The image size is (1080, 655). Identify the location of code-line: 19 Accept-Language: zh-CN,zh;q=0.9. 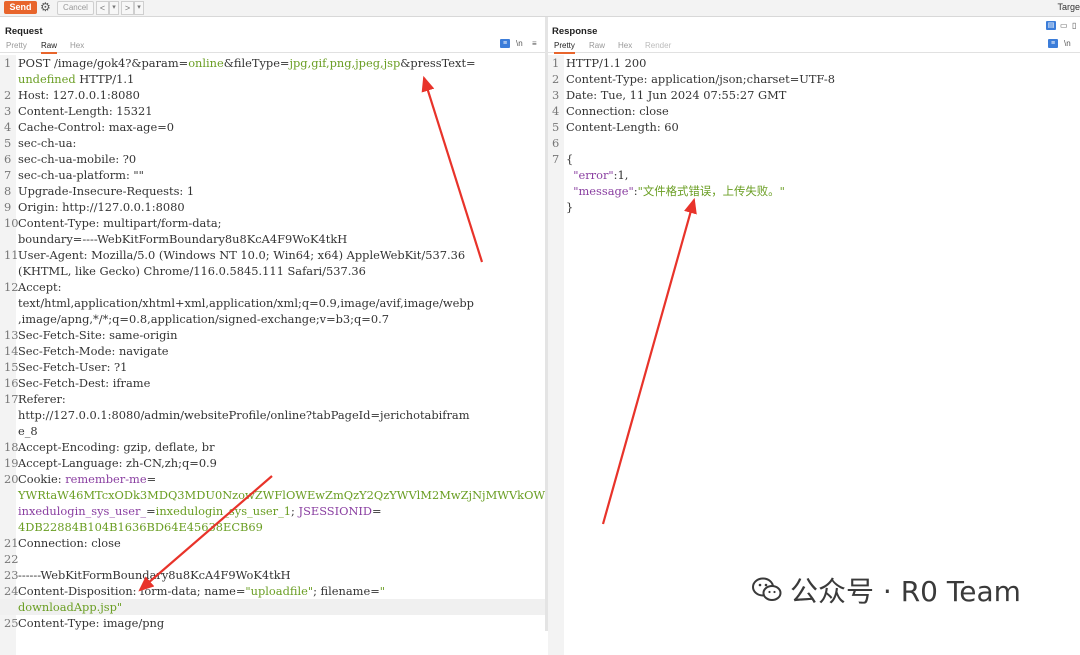
(272, 463).